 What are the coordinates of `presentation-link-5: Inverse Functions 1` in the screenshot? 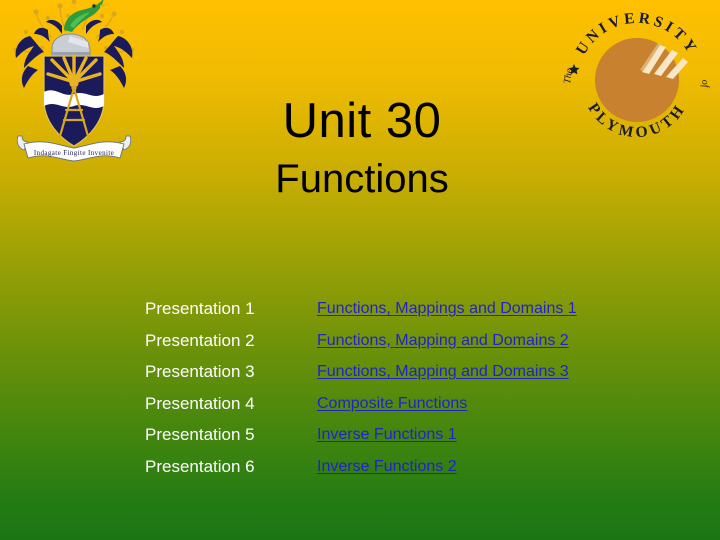 It's located at (387, 435).